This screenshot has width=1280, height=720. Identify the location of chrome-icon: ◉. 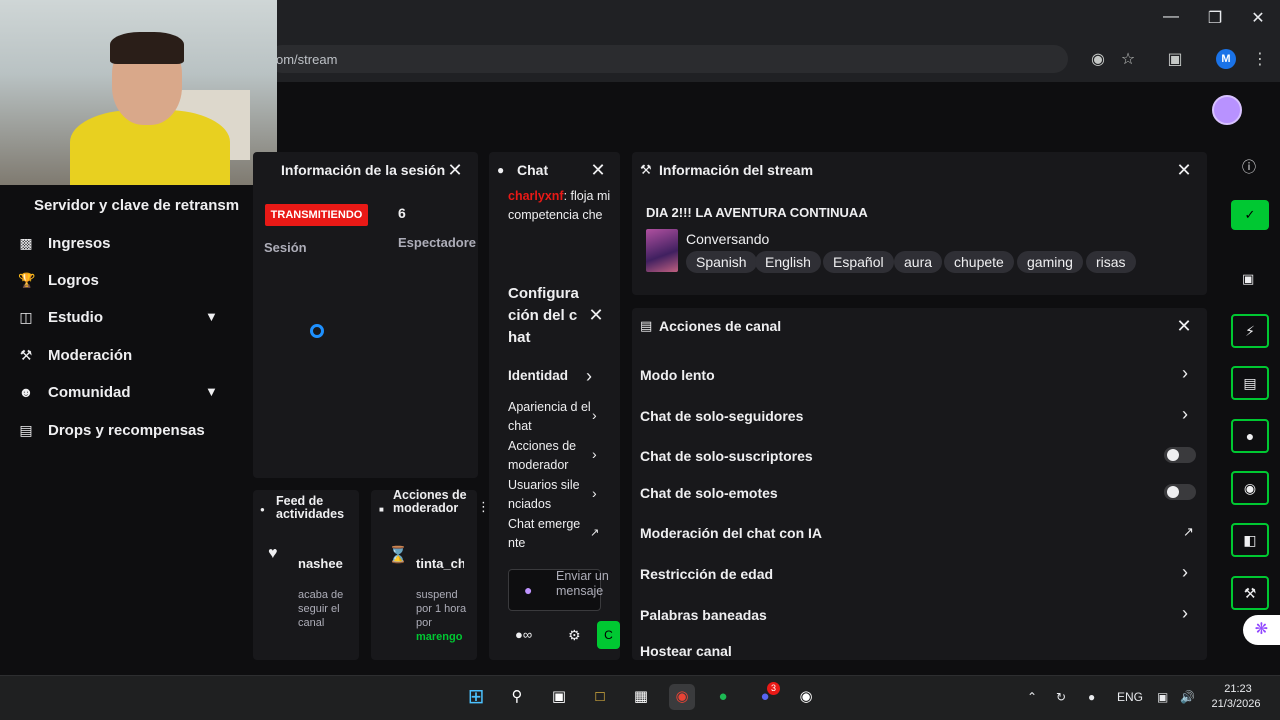
(682, 697).